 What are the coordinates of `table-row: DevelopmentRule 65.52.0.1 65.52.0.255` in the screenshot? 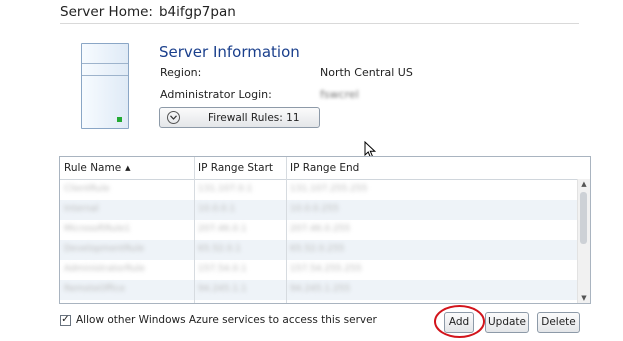 It's located at (318, 250).